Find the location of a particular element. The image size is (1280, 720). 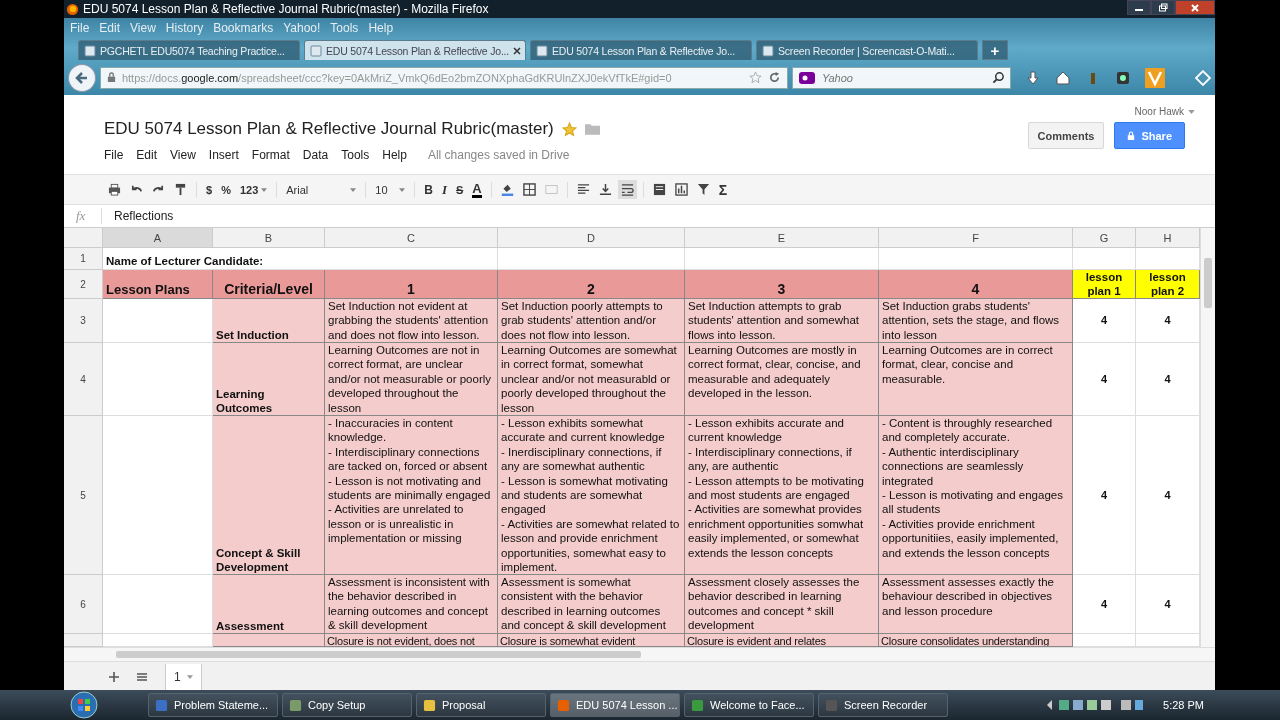

menu-item: Tools is located at coordinates (355, 155).